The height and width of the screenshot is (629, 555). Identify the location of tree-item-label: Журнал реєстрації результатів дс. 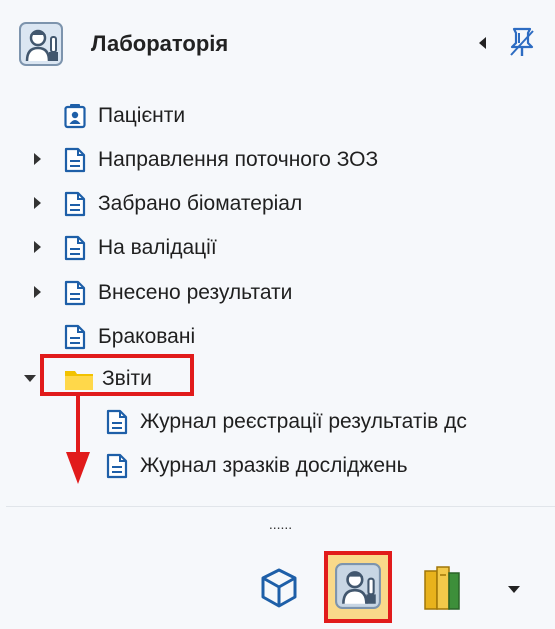
(303, 421).